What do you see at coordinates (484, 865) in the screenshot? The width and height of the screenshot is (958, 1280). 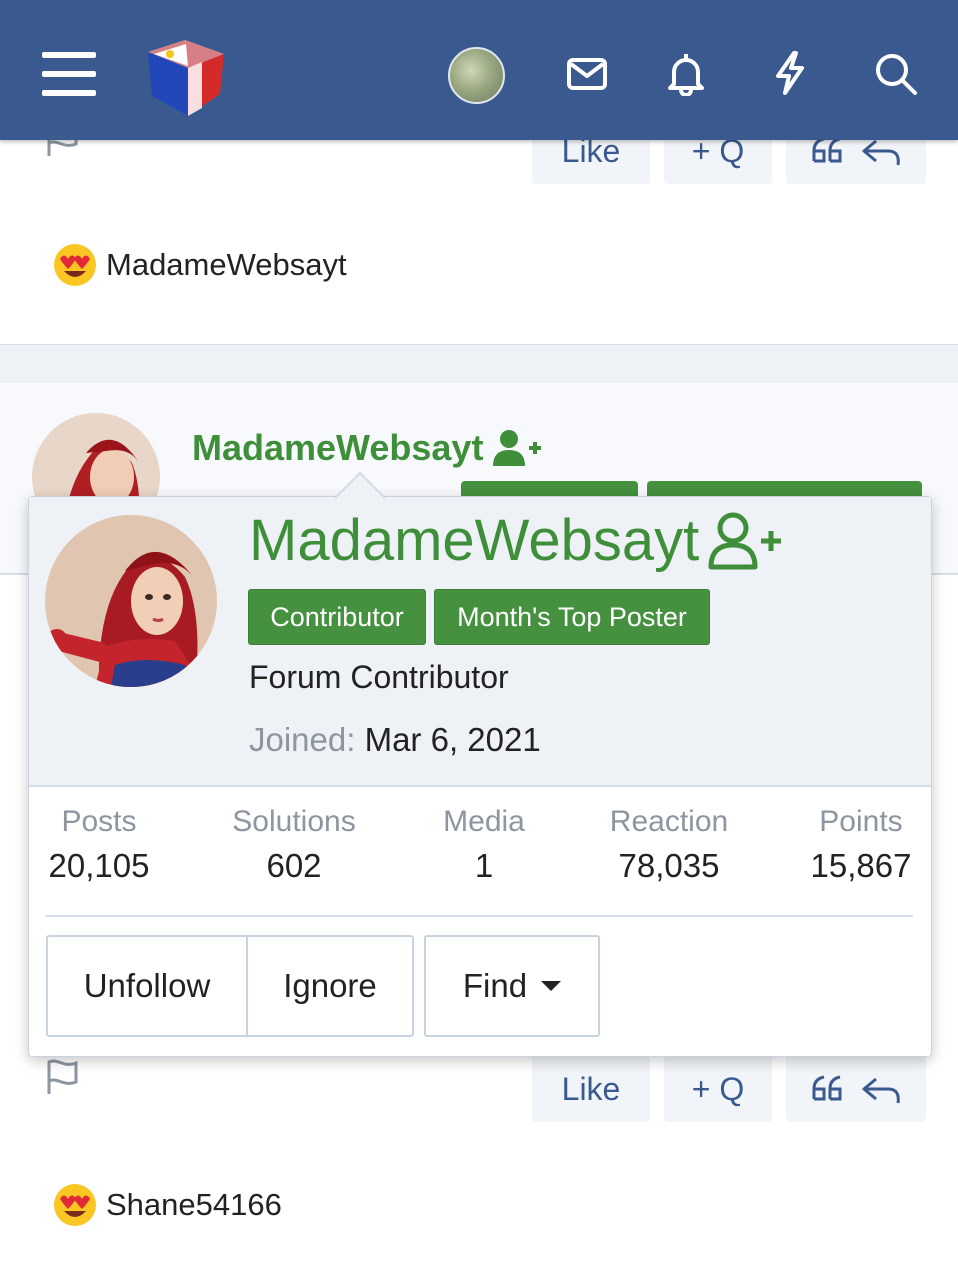 I see `stat-value: 1` at bounding box center [484, 865].